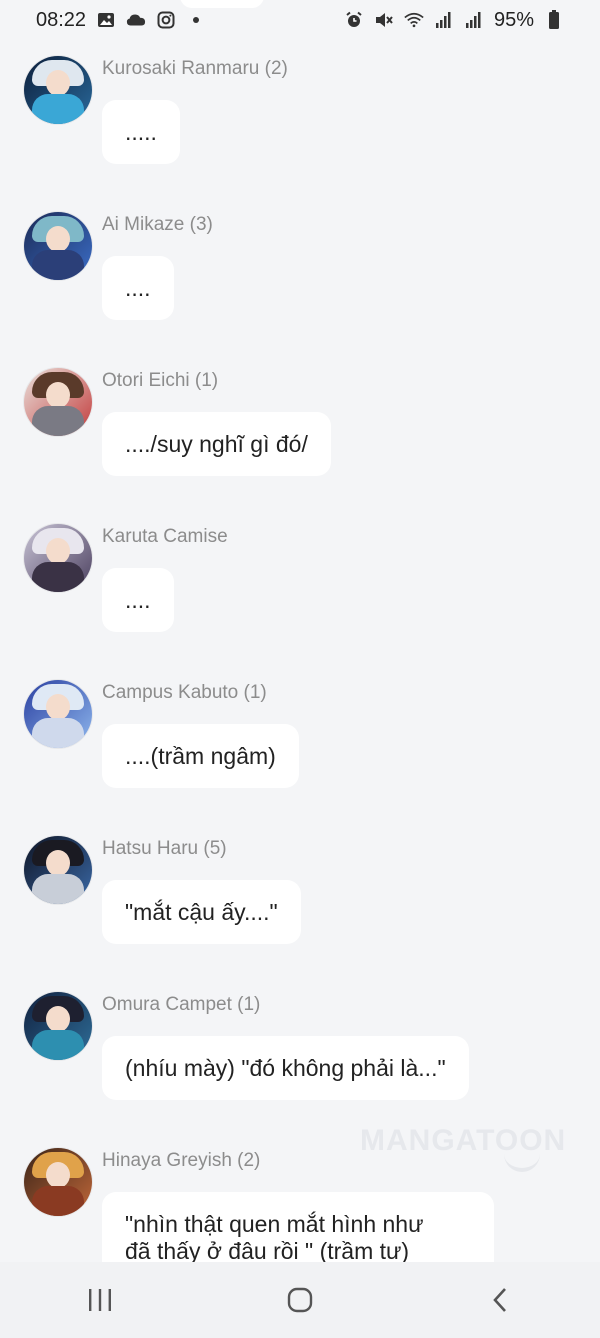 The height and width of the screenshot is (1338, 600). Describe the element at coordinates (181, 1004) in the screenshot. I see `sender-name: Omura Campet (1)` at that location.